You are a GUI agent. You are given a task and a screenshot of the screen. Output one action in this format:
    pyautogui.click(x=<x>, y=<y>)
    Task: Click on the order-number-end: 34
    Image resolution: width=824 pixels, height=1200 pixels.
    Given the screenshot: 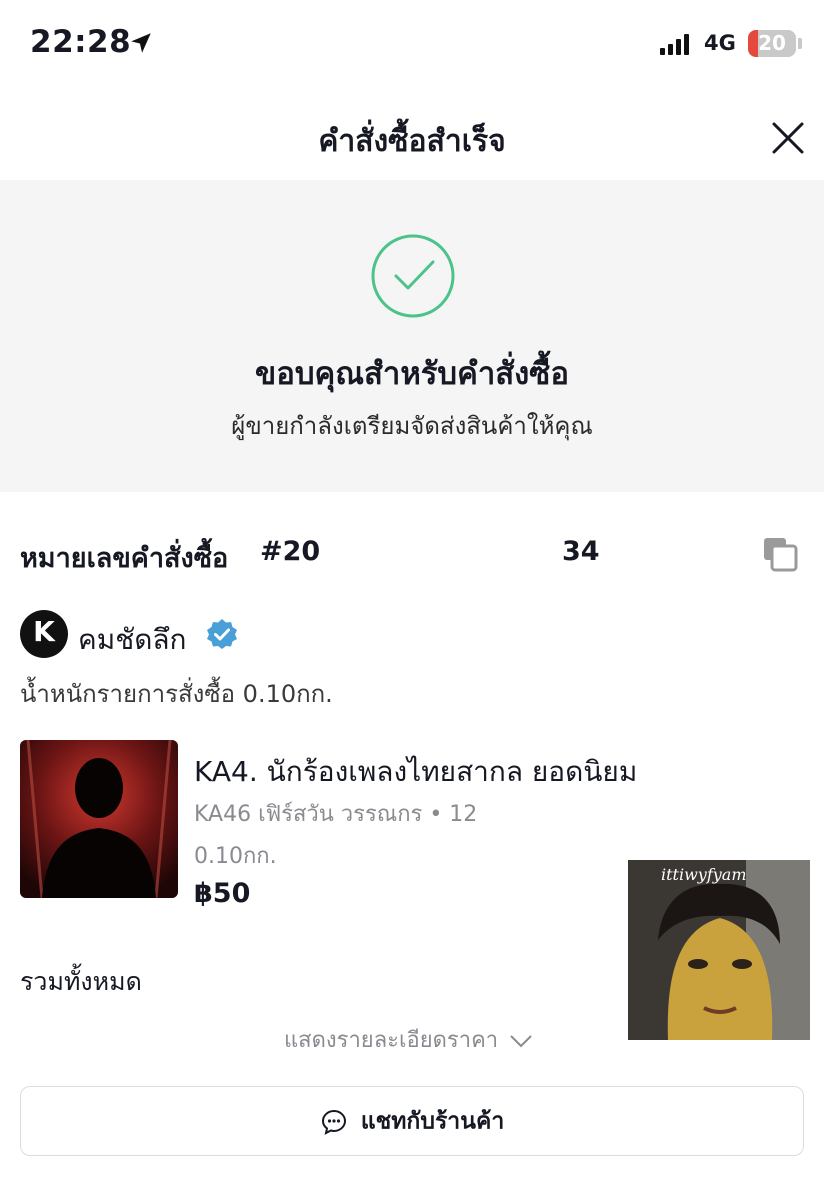 What is the action you would take?
    pyautogui.click(x=581, y=551)
    